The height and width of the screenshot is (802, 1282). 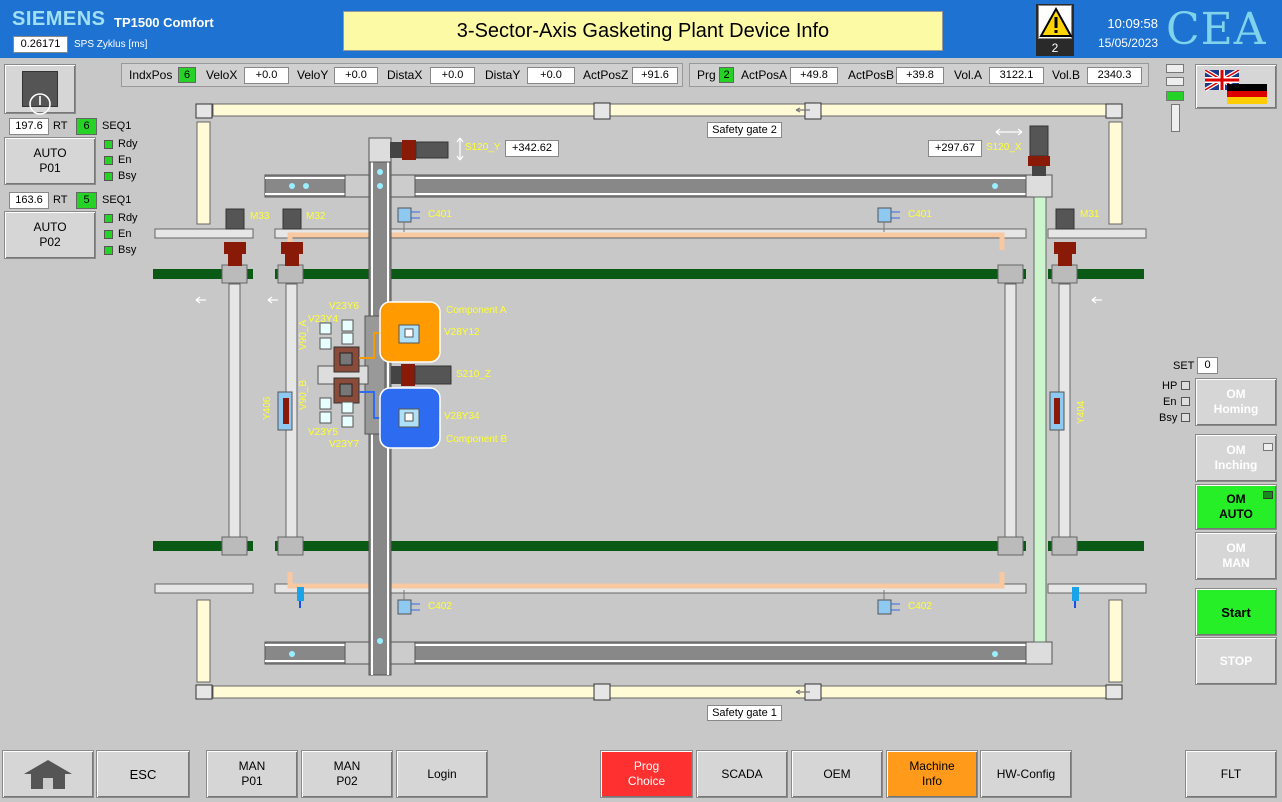 What do you see at coordinates (483, 147) in the screenshot?
I see `s120y-label: S120_Y` at bounding box center [483, 147].